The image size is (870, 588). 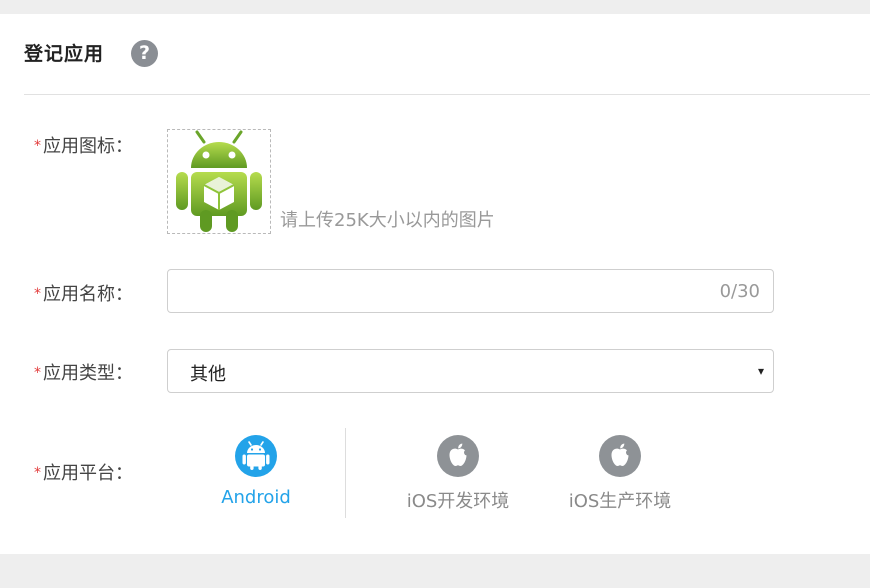 I want to click on upload-hint: 请上传25K大小以内的图片, so click(x=387, y=220).